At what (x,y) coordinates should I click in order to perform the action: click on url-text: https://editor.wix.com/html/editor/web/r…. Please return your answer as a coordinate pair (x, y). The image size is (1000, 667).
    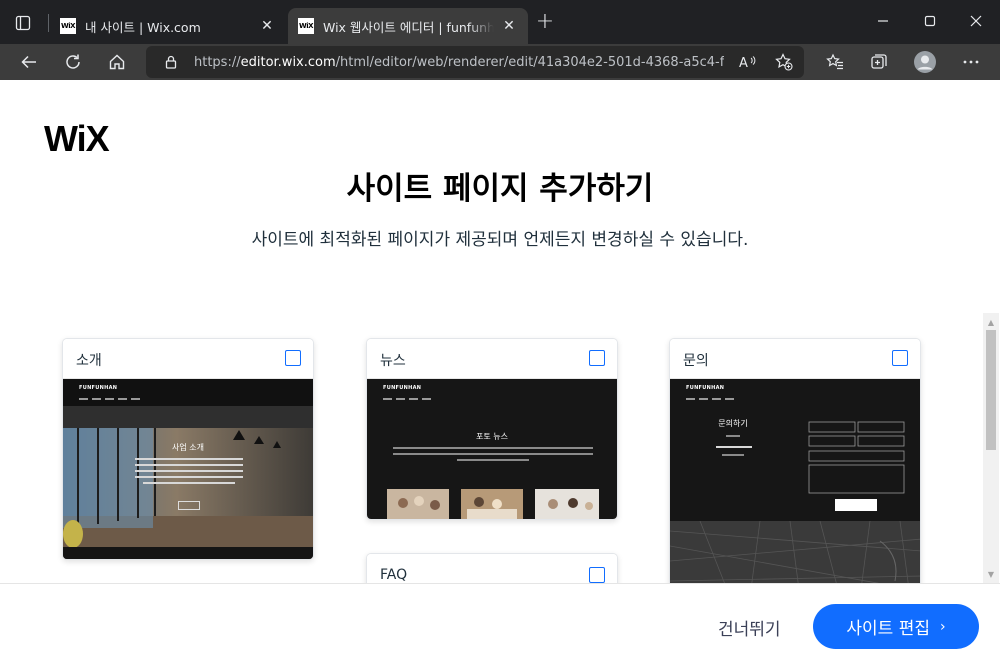
    Looking at the image, I should click on (459, 62).